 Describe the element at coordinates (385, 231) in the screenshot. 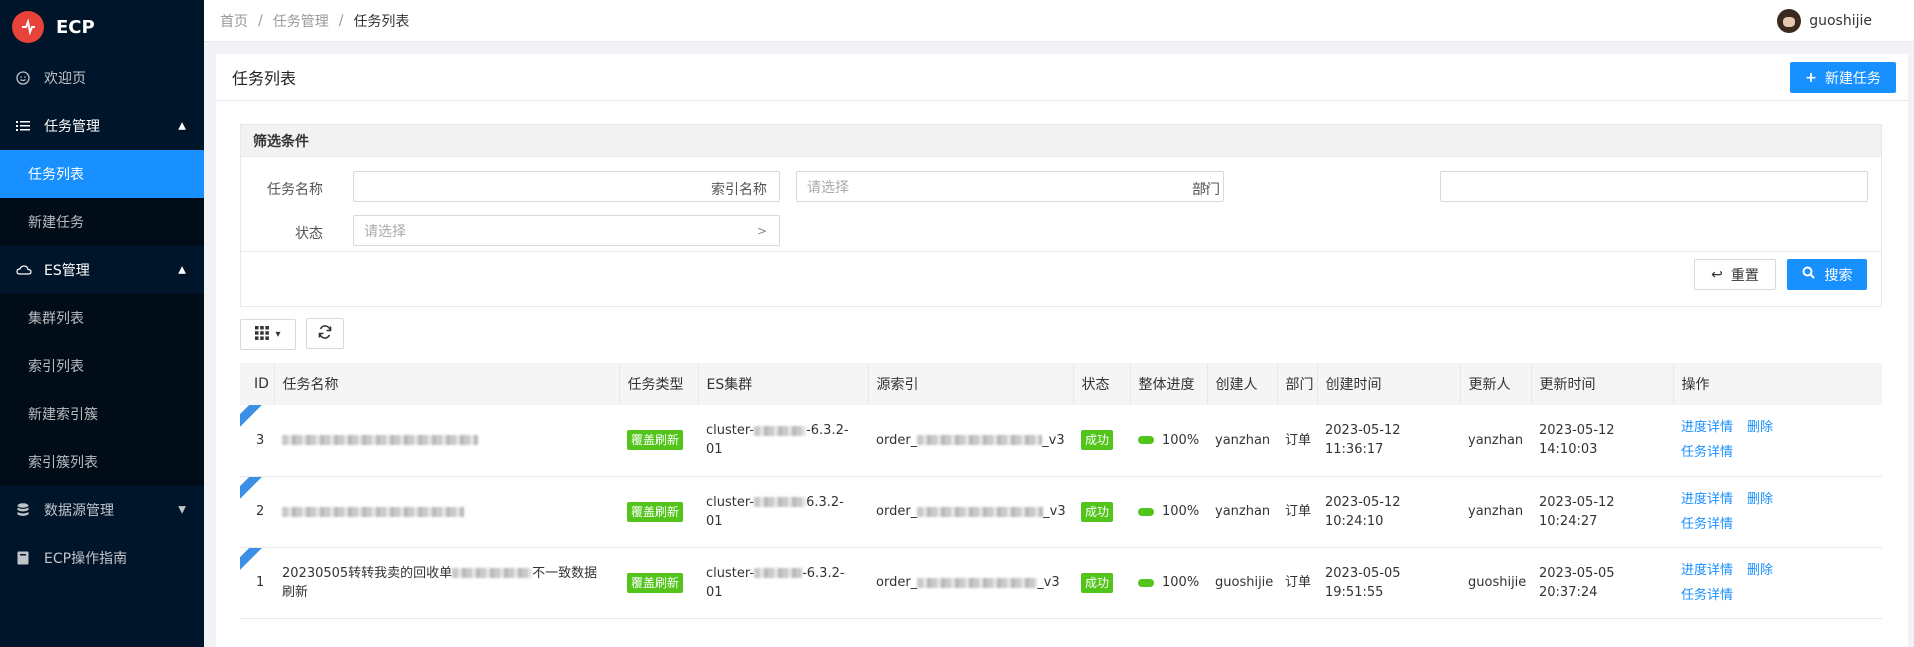

I see `status-placeholder: 请选择` at that location.